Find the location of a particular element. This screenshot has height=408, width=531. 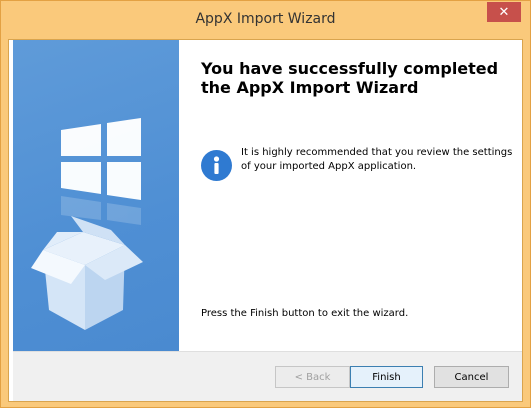

info-icon is located at coordinates (216, 165).